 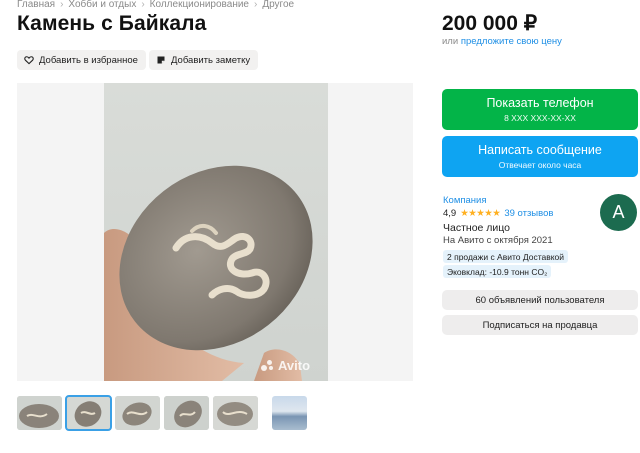 What do you see at coordinates (490, 23) in the screenshot?
I see `price: 200 000 ₽` at bounding box center [490, 23].